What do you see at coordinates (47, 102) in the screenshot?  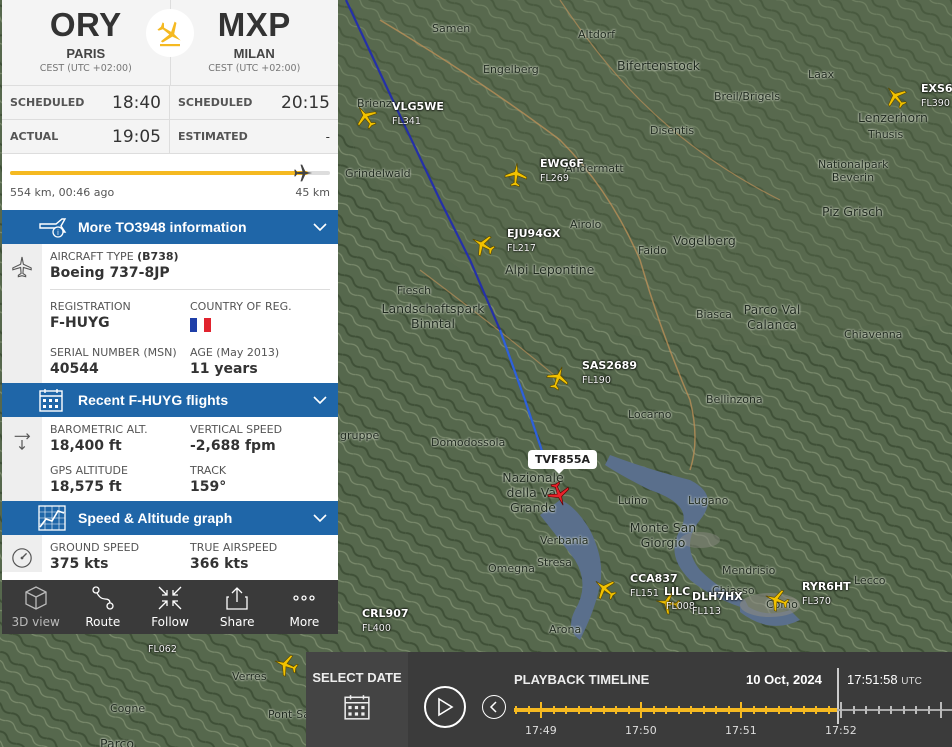 I see `dep-scheduled-label: SCHEDULED` at bounding box center [47, 102].